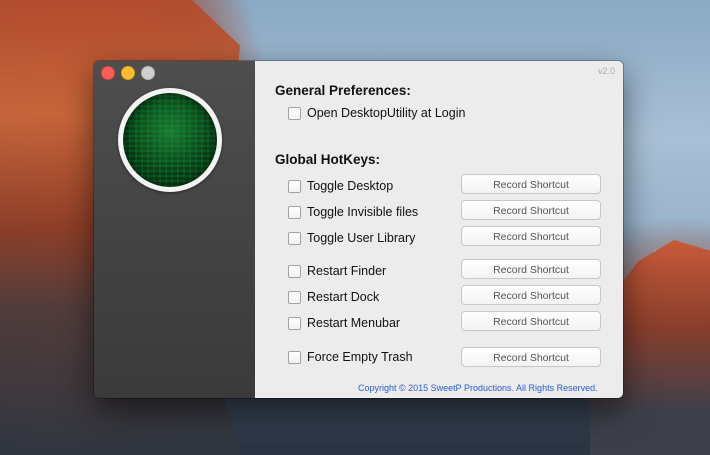  Describe the element at coordinates (531, 236) in the screenshot. I see `toggle-user-library-record-shortcut-button: Record Shortcut` at that location.